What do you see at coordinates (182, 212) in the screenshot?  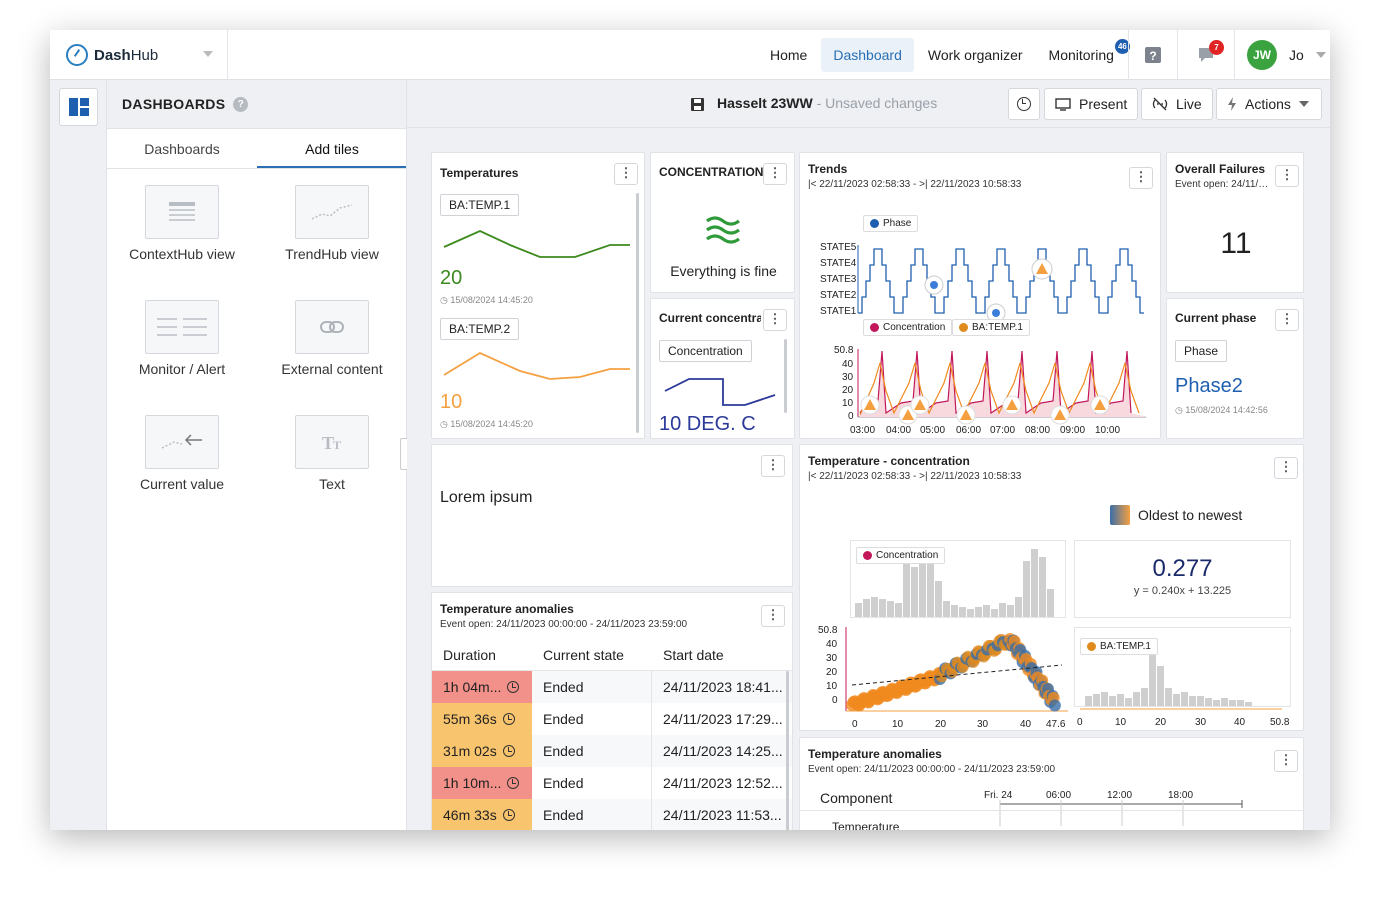 I see `table-icon` at bounding box center [182, 212].